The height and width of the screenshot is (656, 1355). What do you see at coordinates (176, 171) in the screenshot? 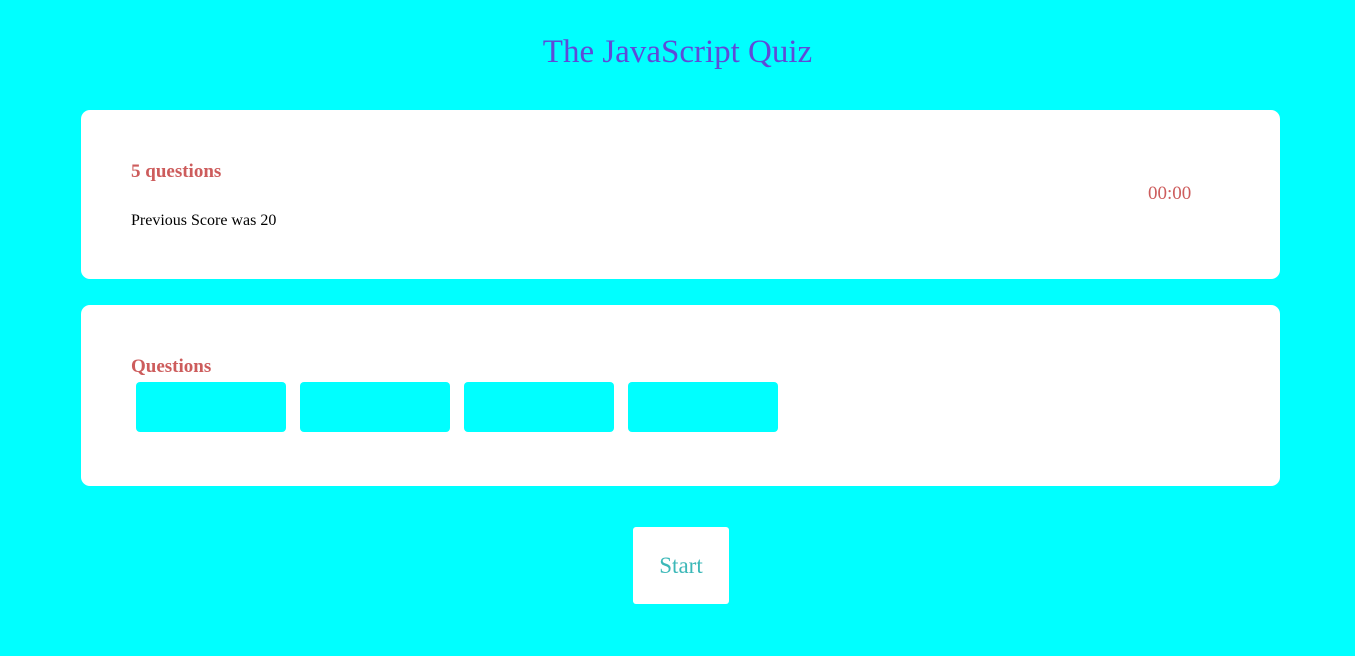
I see `question-count: 5 questions` at bounding box center [176, 171].